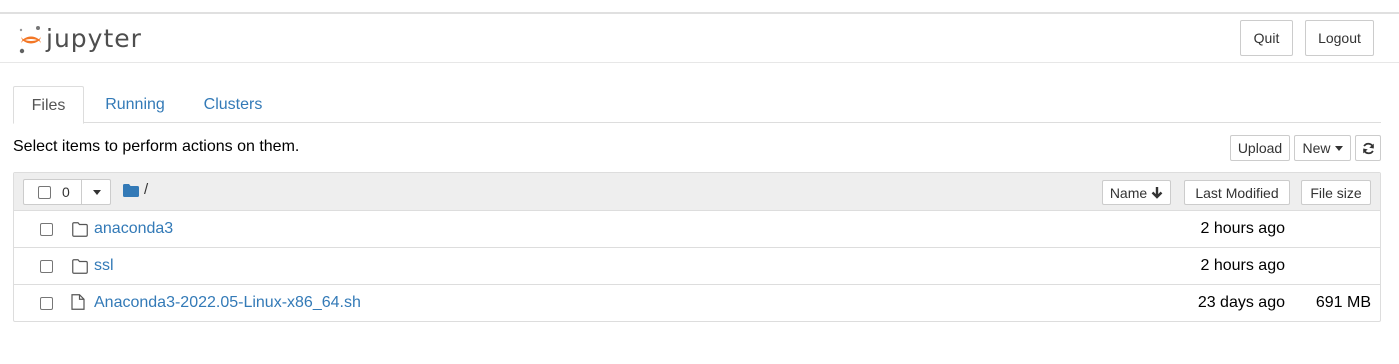  What do you see at coordinates (697, 266) in the screenshot?
I see `list-item: ssl 2 hours ago` at bounding box center [697, 266].